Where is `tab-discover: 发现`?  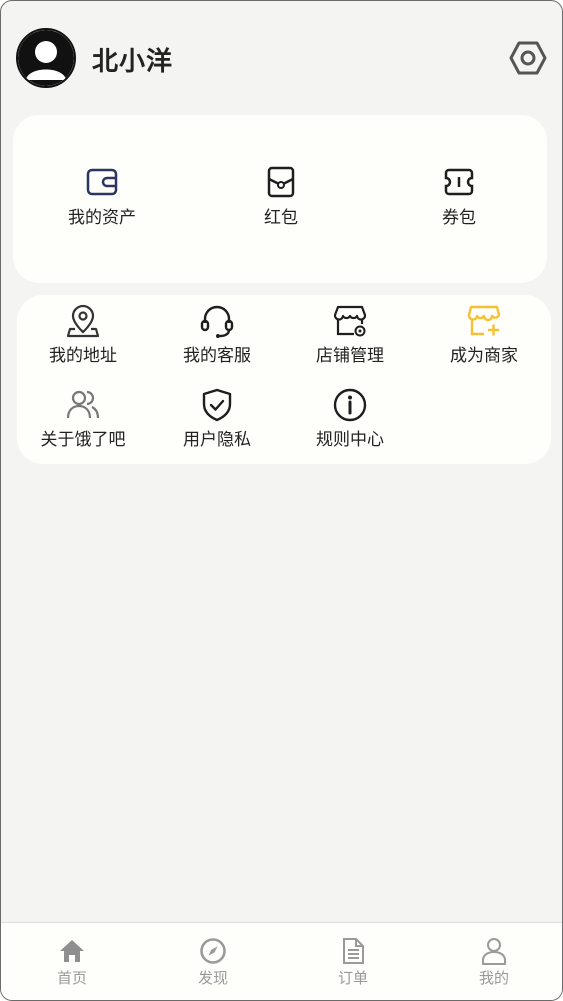
tab-discover: 发现 is located at coordinates (213, 962).